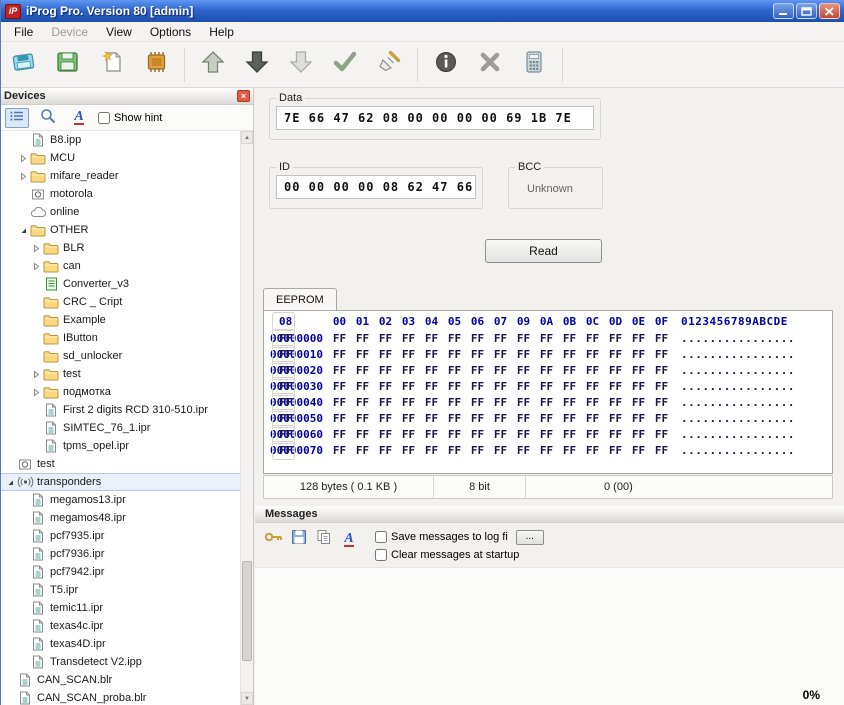 This screenshot has width=844, height=705. What do you see at coordinates (120, 428) in the screenshot?
I see `tree-item-simtec-76-1-ipr: SIMTEC_76_1.ipr` at bounding box center [120, 428].